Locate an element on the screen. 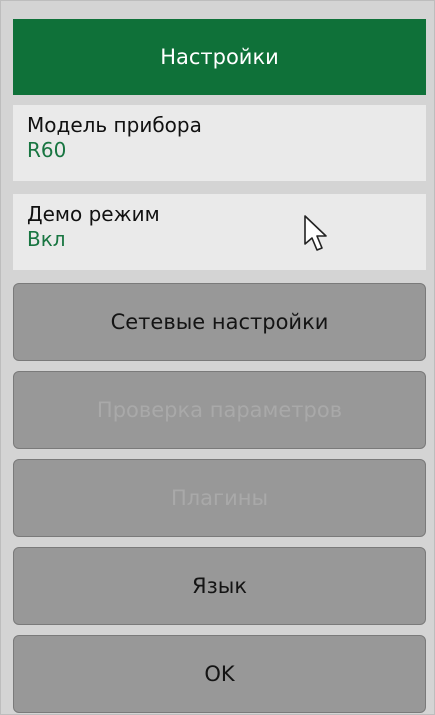 The height and width of the screenshot is (715, 435). check-parameters-button: Проверка параметров is located at coordinates (219, 410).